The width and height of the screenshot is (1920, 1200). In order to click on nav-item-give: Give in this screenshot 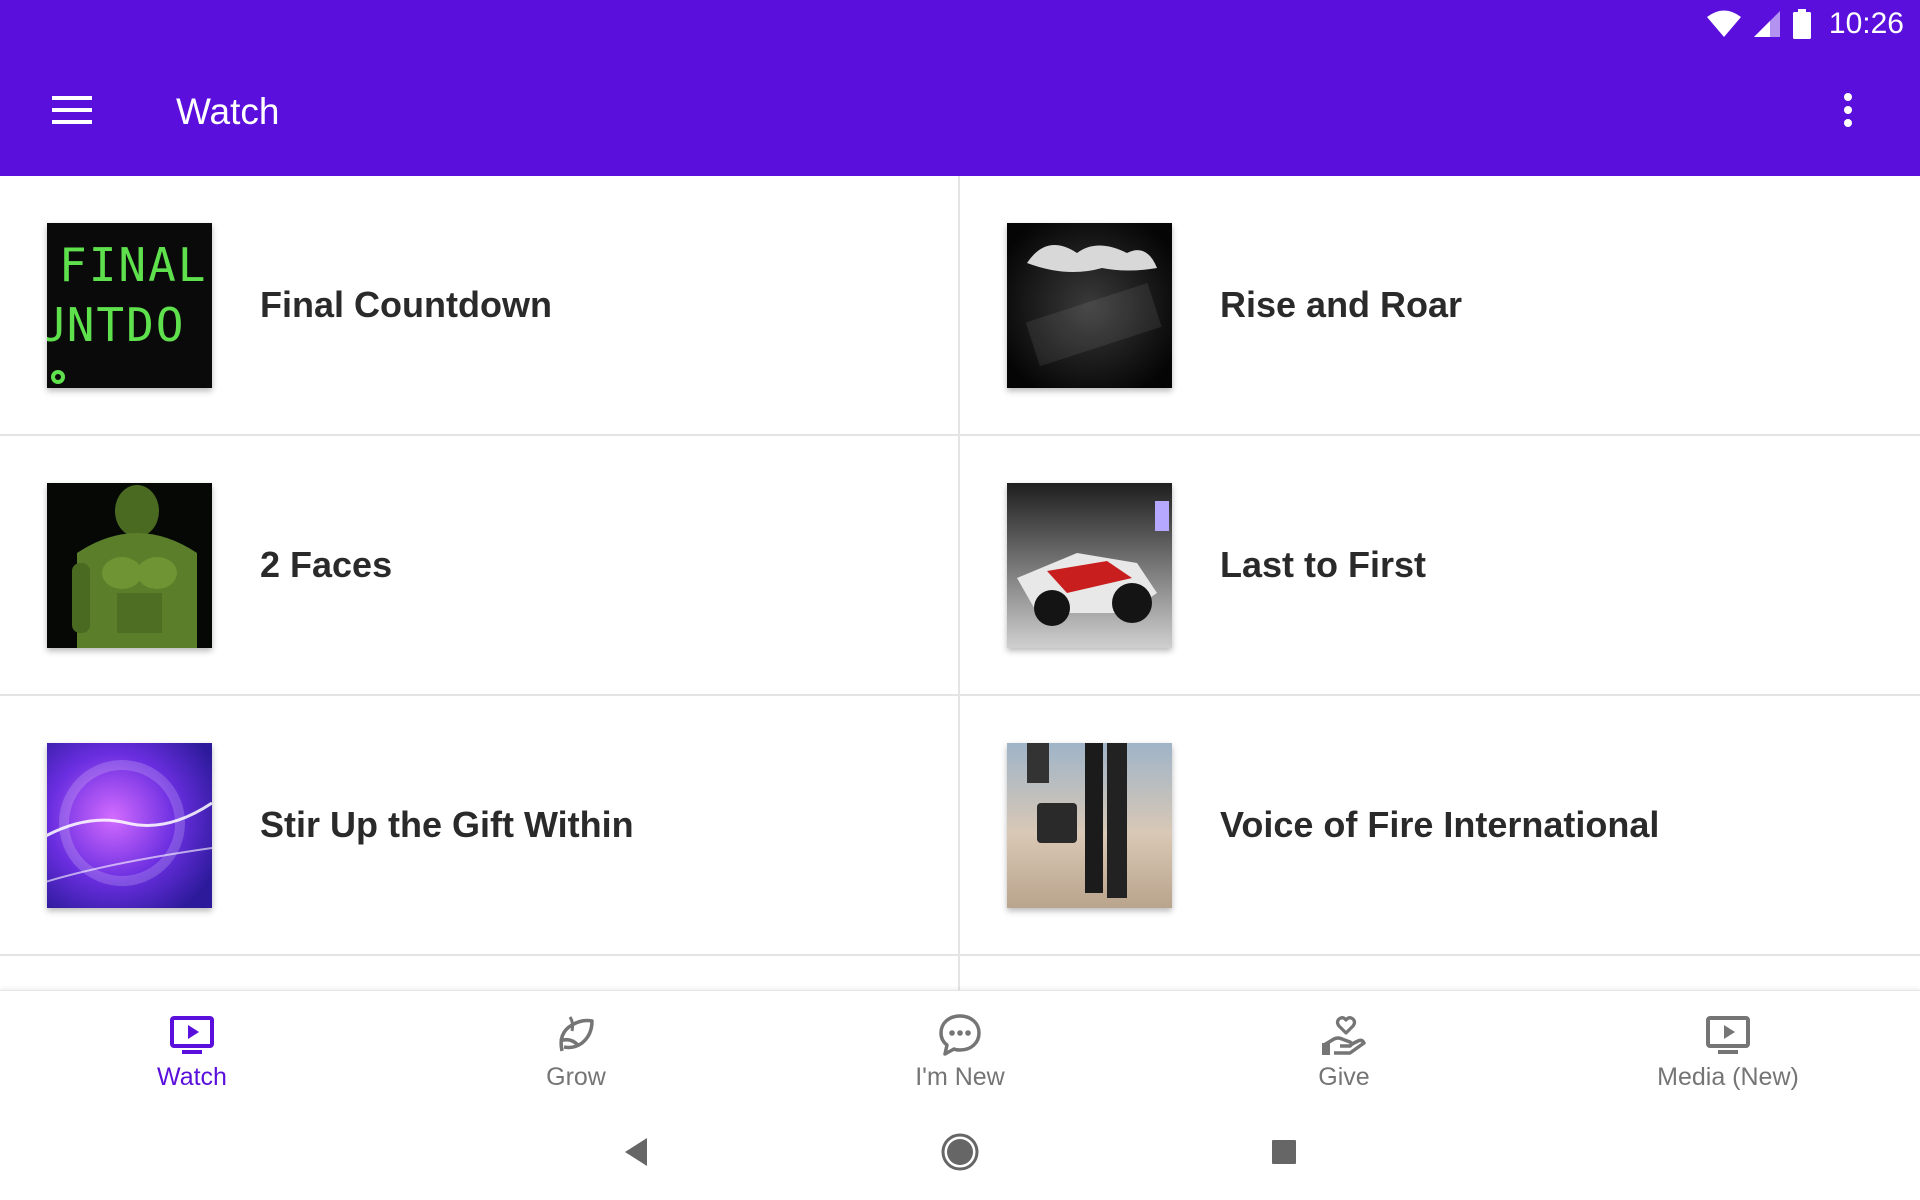, I will do `click(1344, 1049)`.